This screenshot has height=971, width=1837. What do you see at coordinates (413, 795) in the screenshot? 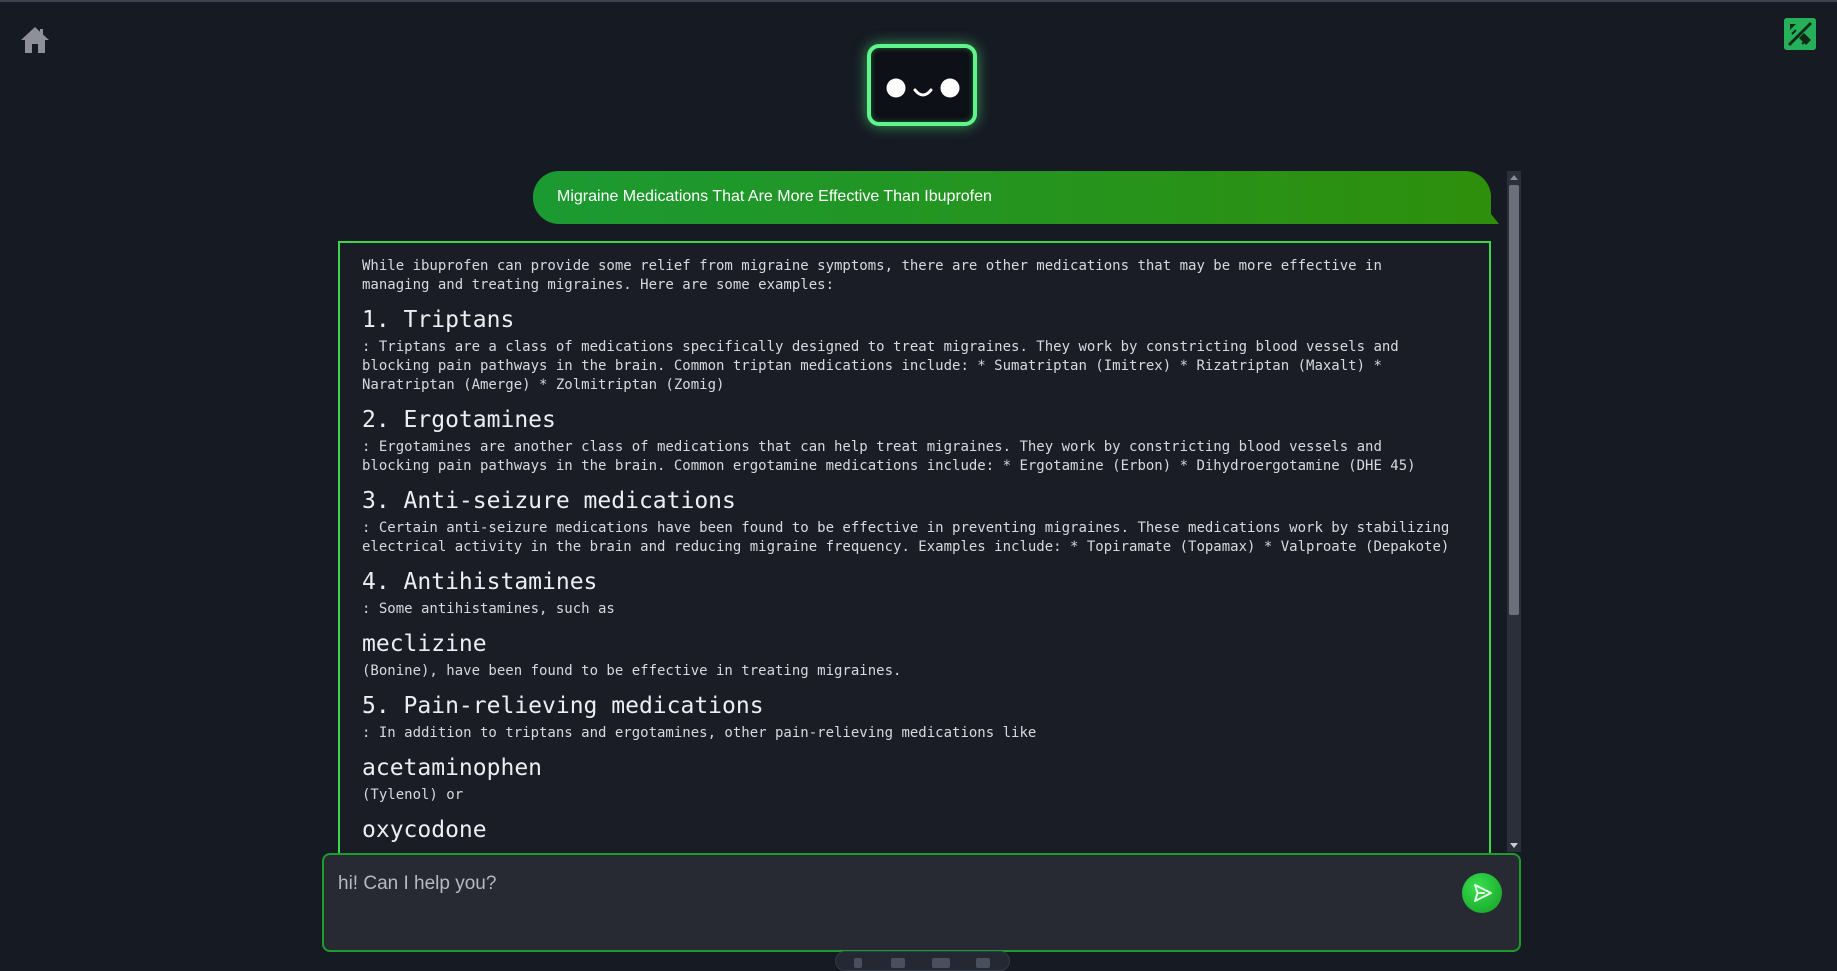
I see `section-text-acetaminophen: (Tylenol) or` at bounding box center [413, 795].